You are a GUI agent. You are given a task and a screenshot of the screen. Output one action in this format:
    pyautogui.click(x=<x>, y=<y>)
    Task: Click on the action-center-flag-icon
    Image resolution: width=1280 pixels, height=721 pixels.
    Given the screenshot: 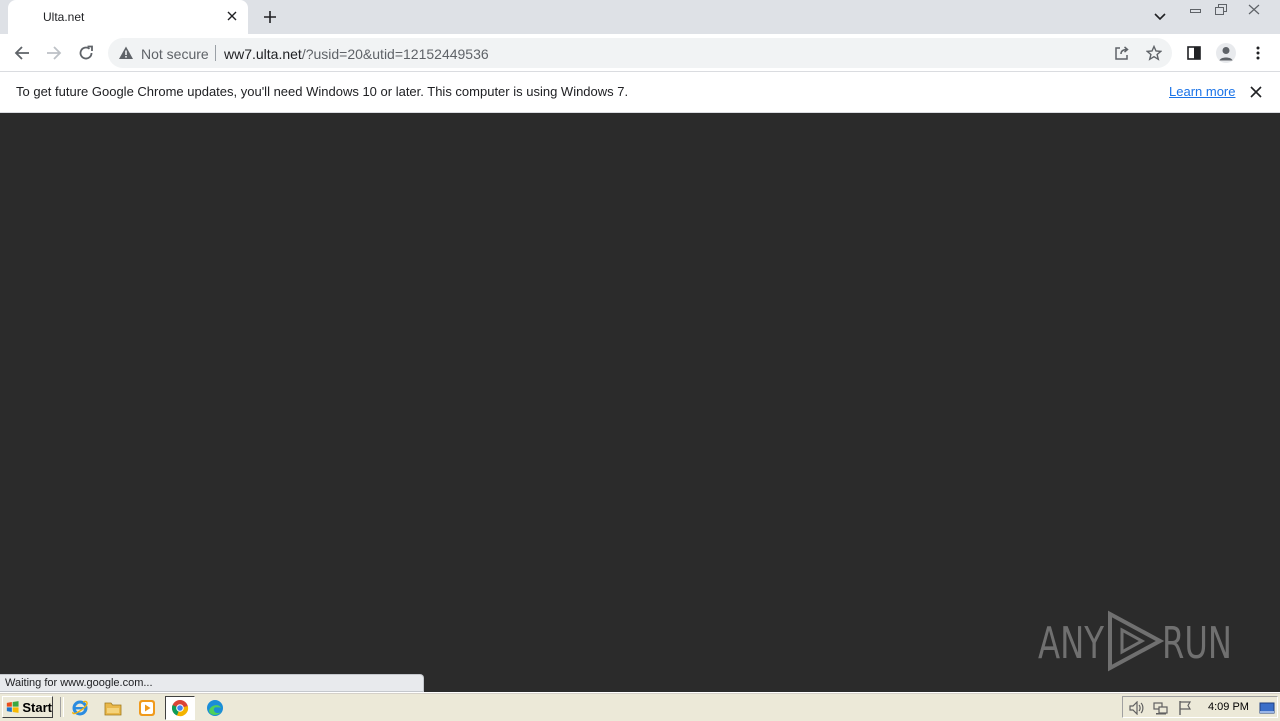 What is the action you would take?
    pyautogui.click(x=1185, y=708)
    